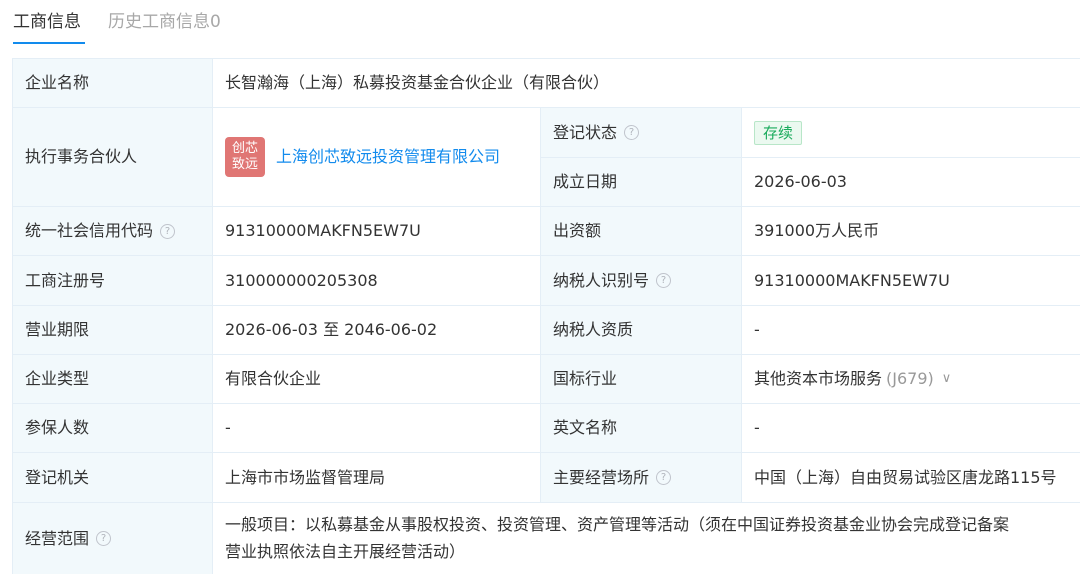  I want to click on label-capital: 出资额, so click(641, 231).